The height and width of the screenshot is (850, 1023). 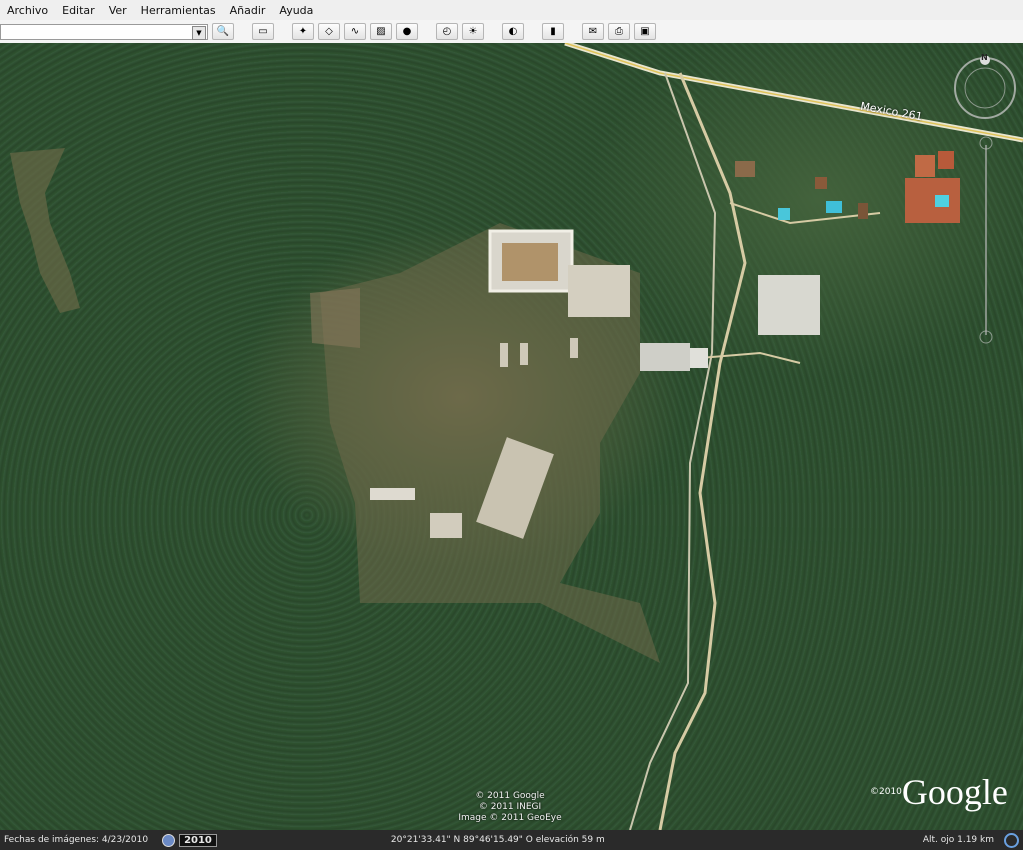 What do you see at coordinates (673, 451) in the screenshot?
I see `road-south-a` at bounding box center [673, 451].